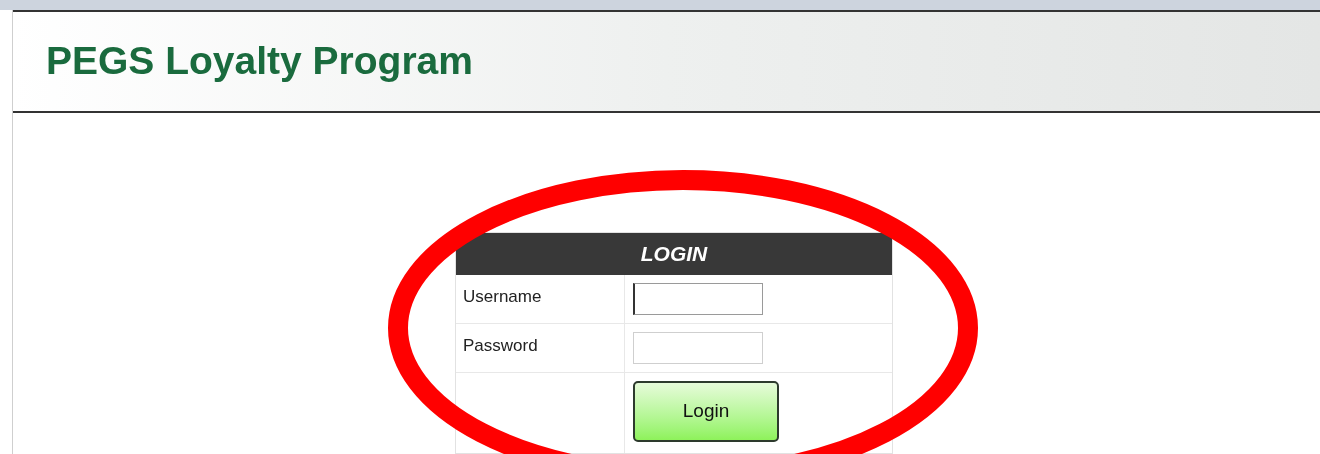 This screenshot has height=454, width=1320. What do you see at coordinates (259, 61) in the screenshot?
I see `page-title: PEGS Loyalty Program` at bounding box center [259, 61].